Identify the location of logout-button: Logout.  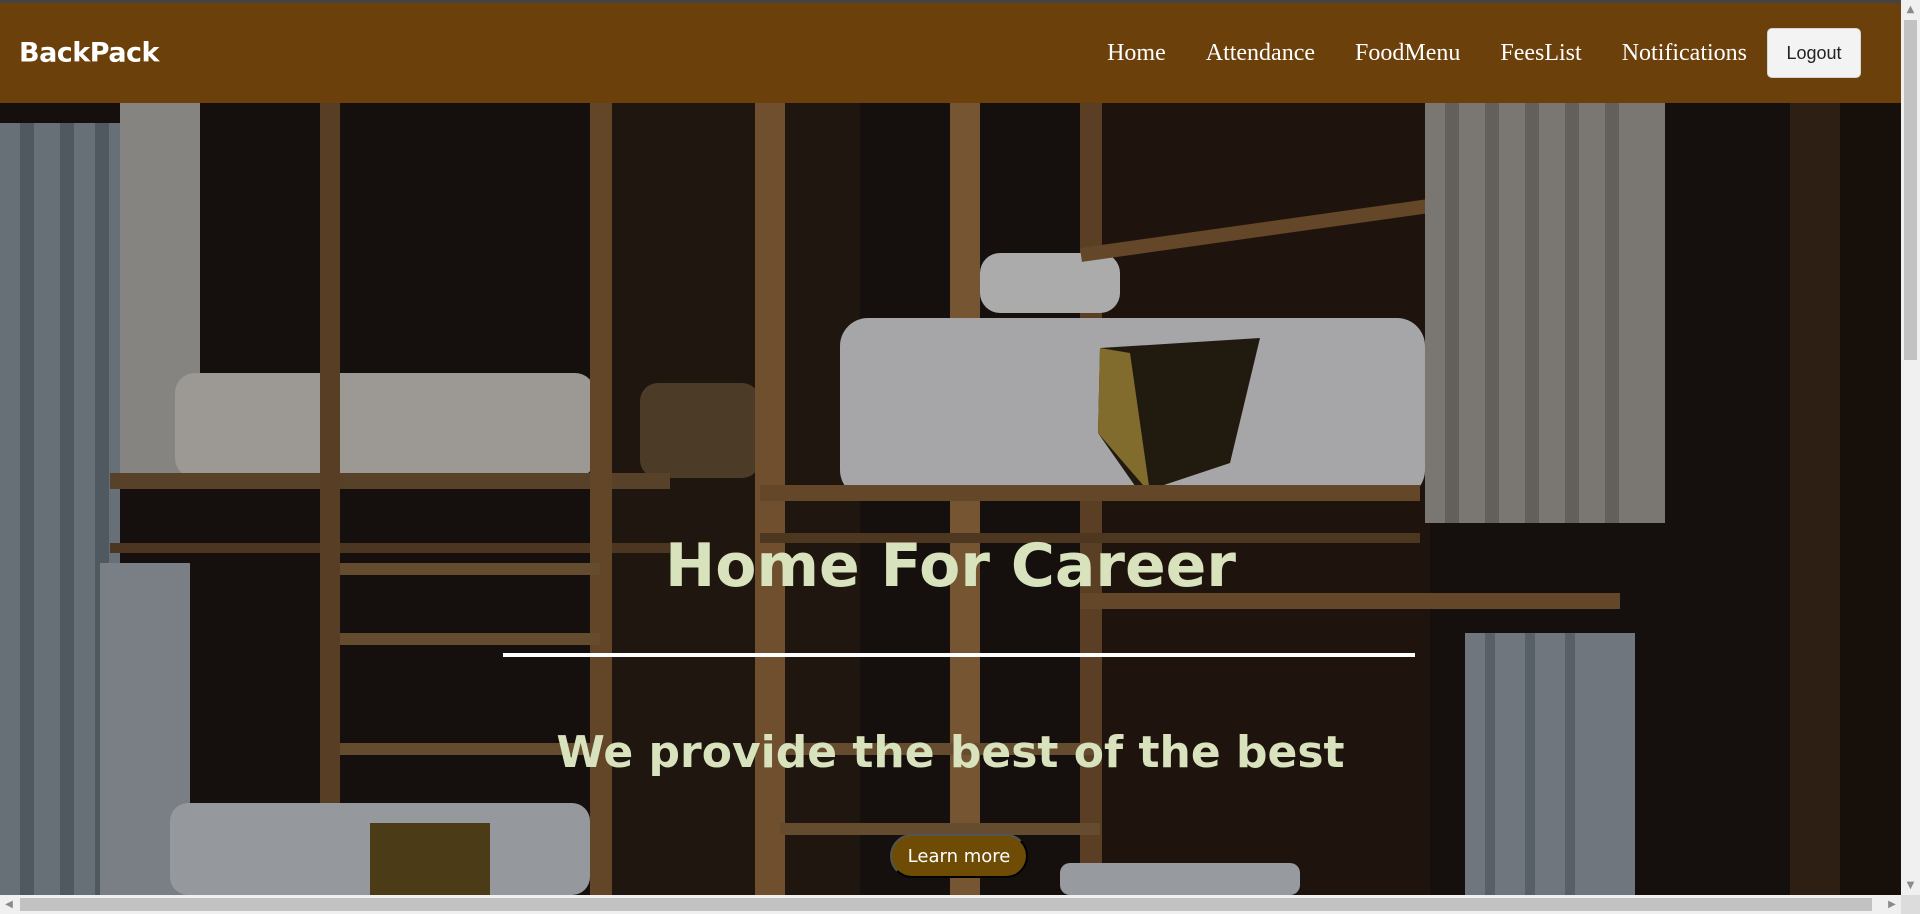
(1814, 53).